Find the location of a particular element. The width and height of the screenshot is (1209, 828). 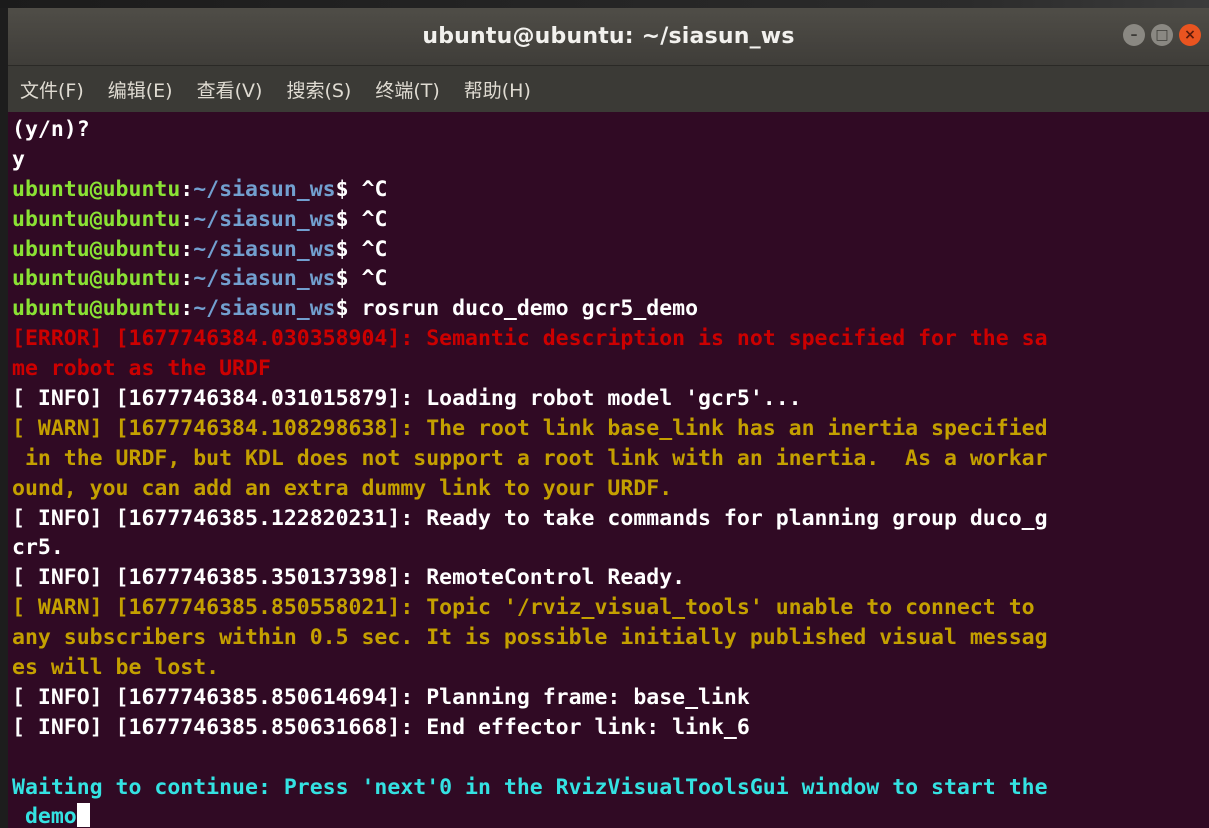

menu-search: 搜索(S) is located at coordinates (318, 89).